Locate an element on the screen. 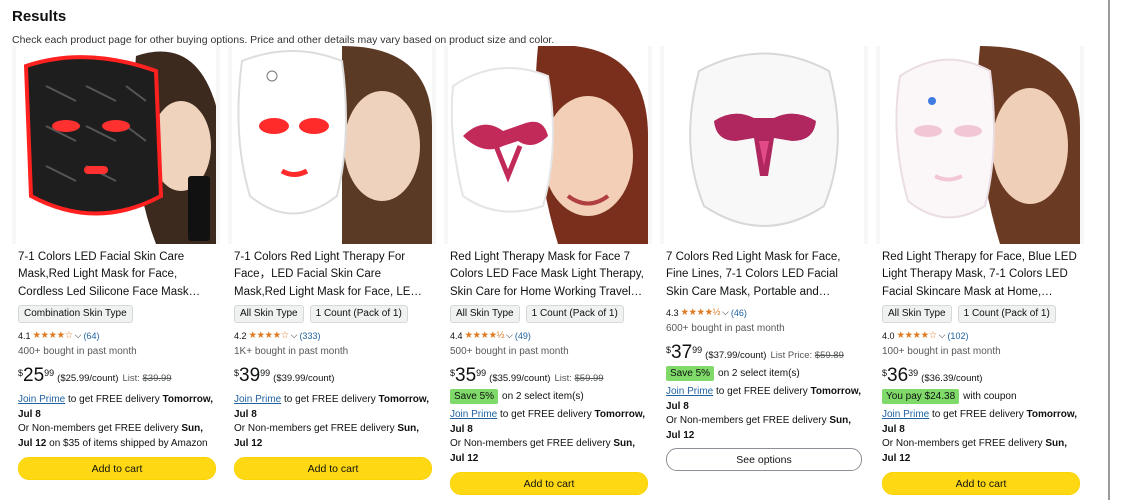 This screenshot has height=500, width=1121. price: $ 25 99 ($25.99/count) List: $39.99 is located at coordinates (95, 376).